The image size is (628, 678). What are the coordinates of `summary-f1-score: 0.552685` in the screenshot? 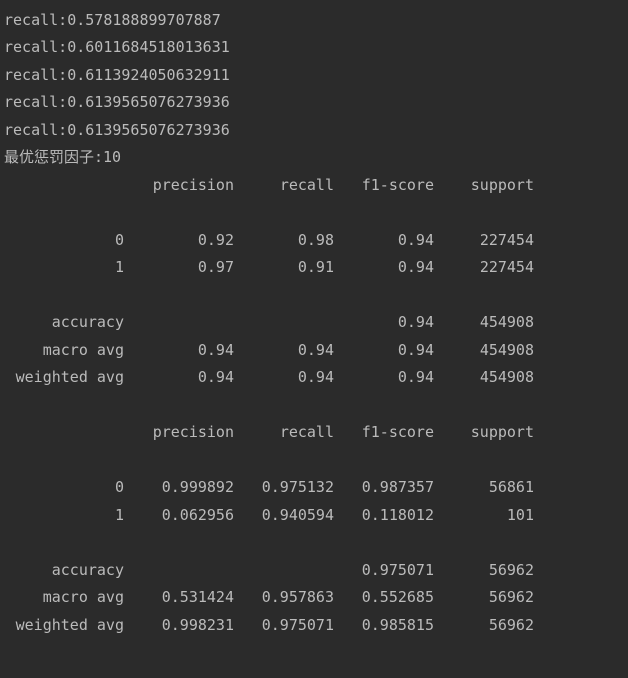 It's located at (397, 597).